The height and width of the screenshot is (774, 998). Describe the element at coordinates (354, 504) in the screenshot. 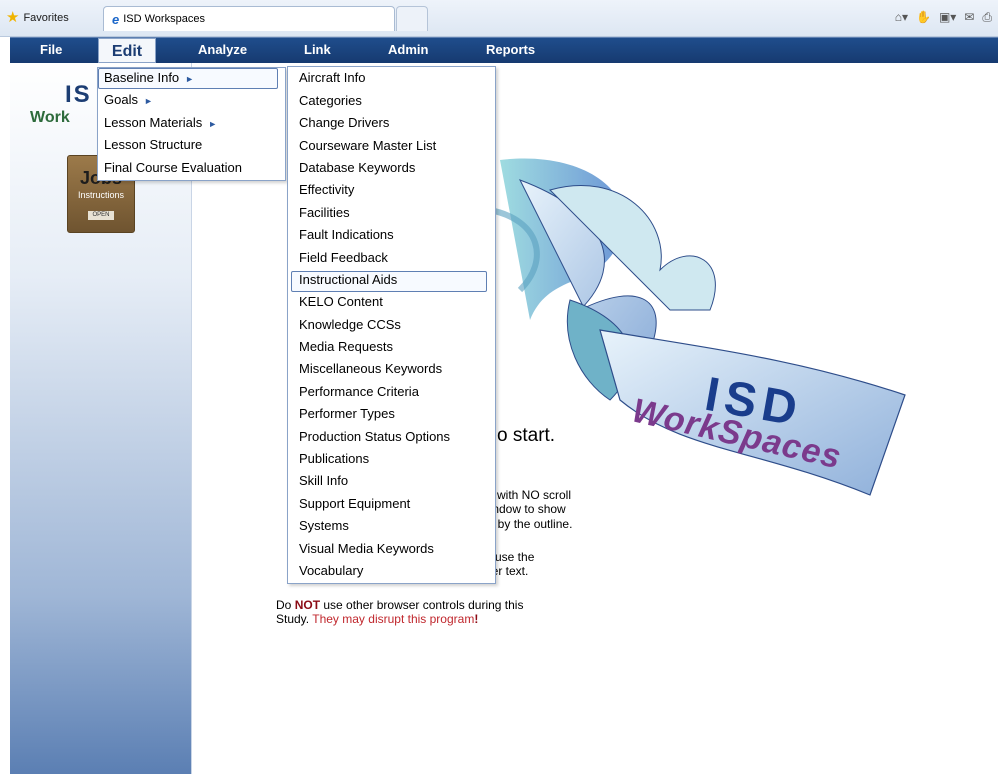

I see `submenu-item-support-equipment: Support Equipment` at that location.